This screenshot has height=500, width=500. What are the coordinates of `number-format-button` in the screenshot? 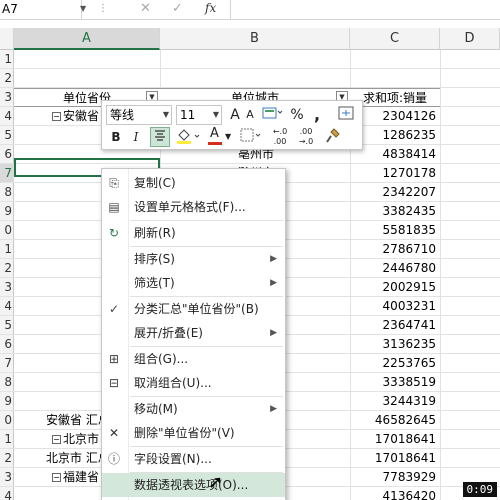 It's located at (272, 115).